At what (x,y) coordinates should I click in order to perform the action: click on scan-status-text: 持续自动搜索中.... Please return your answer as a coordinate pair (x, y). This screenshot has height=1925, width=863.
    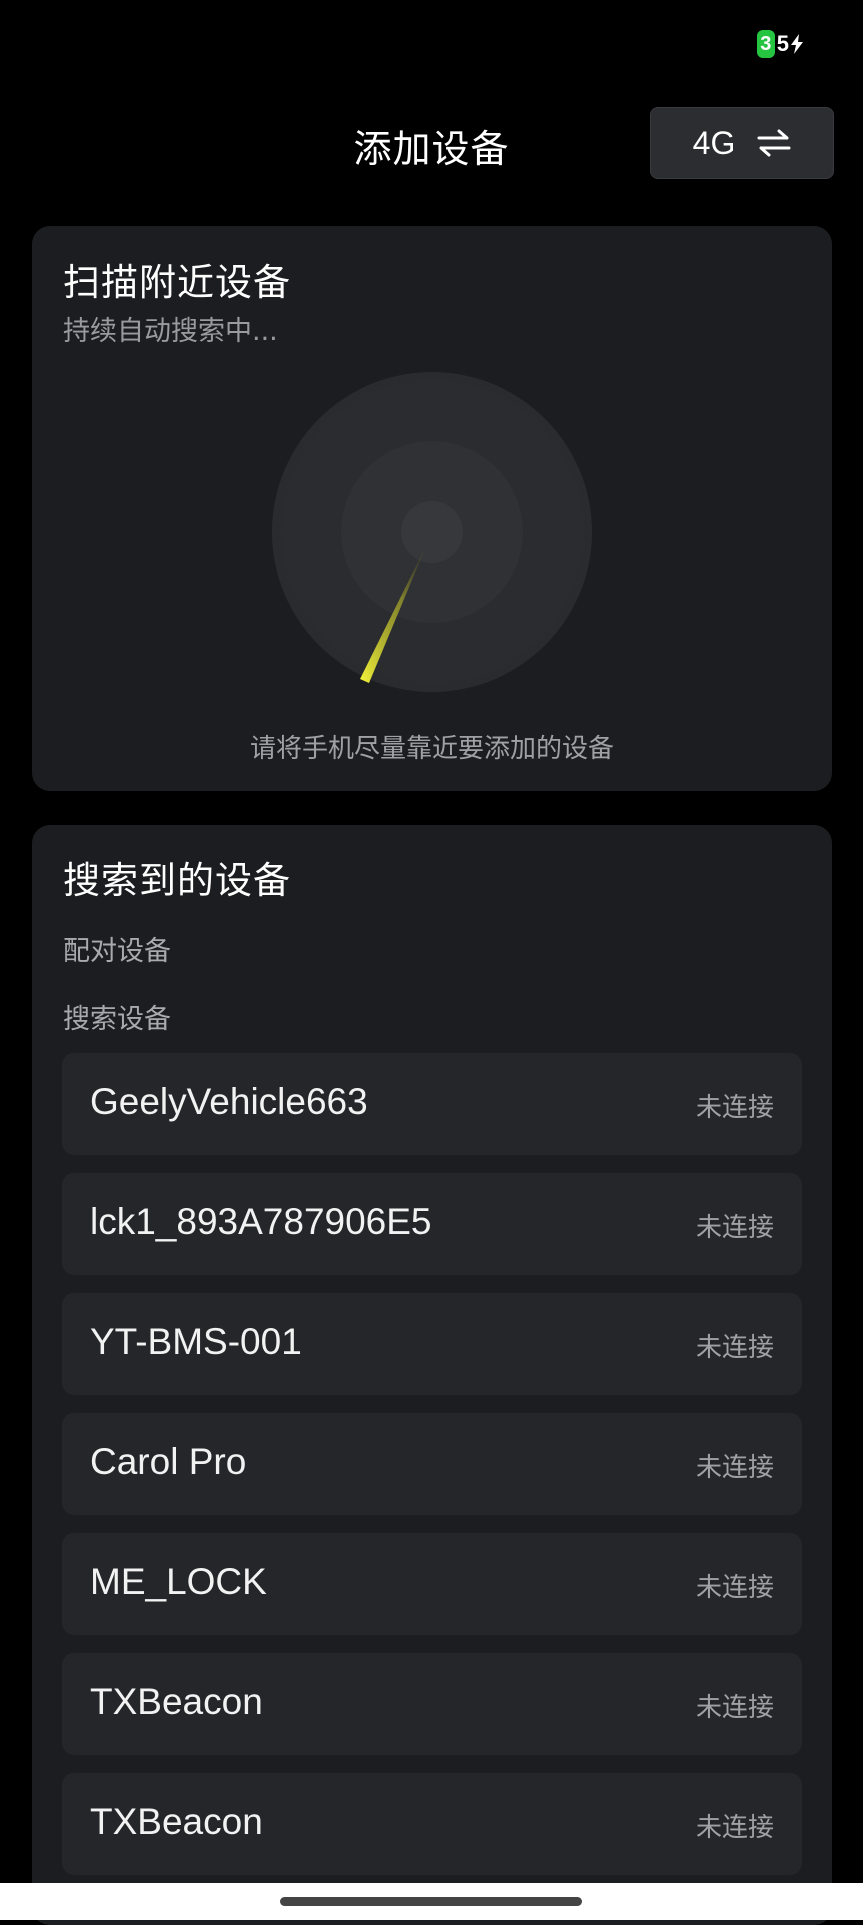
    Looking at the image, I should click on (170, 331).